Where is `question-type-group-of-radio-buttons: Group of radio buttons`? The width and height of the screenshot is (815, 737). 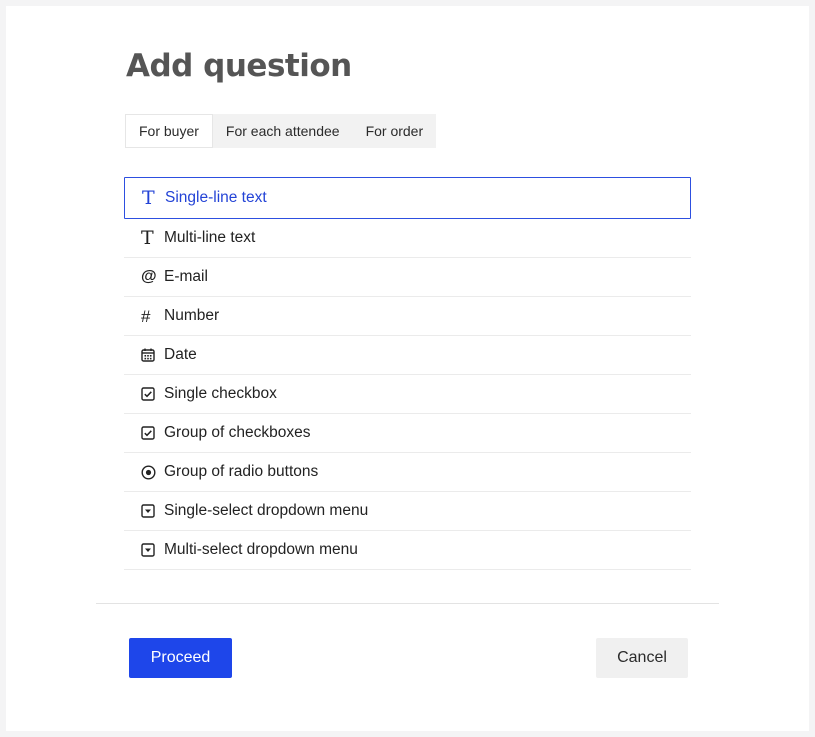 question-type-group-of-radio-buttons: Group of radio buttons is located at coordinates (407, 472).